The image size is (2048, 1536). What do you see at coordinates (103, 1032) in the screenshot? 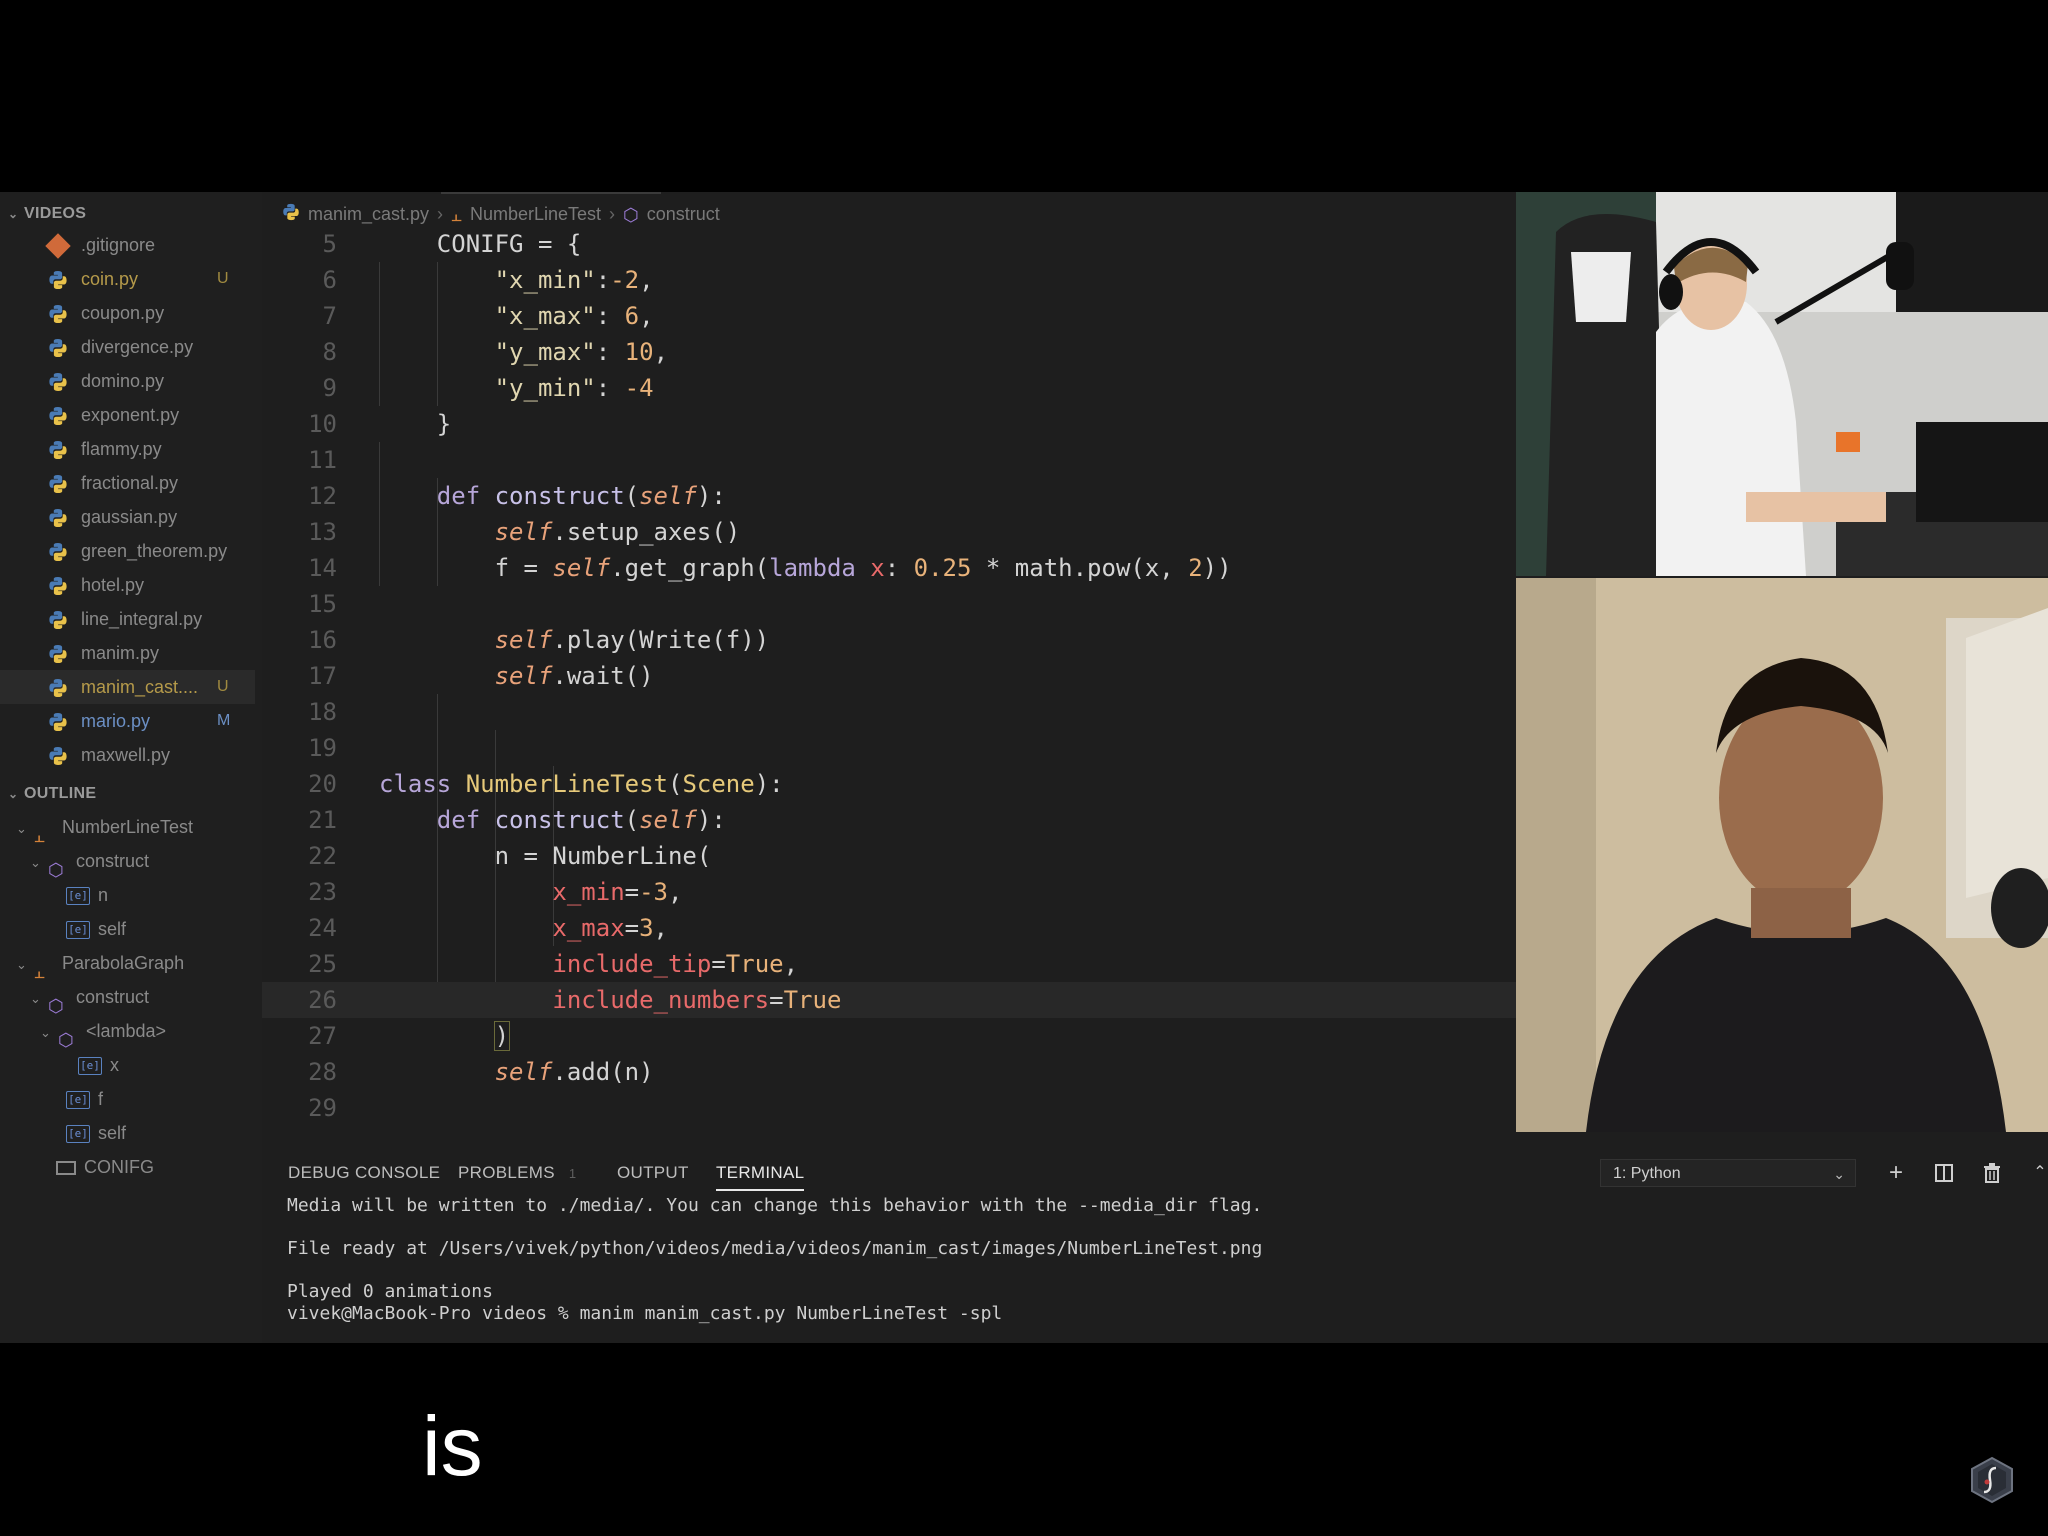
I see `outline-item-lambda: ⌄ ⬡ <lambda>` at bounding box center [103, 1032].